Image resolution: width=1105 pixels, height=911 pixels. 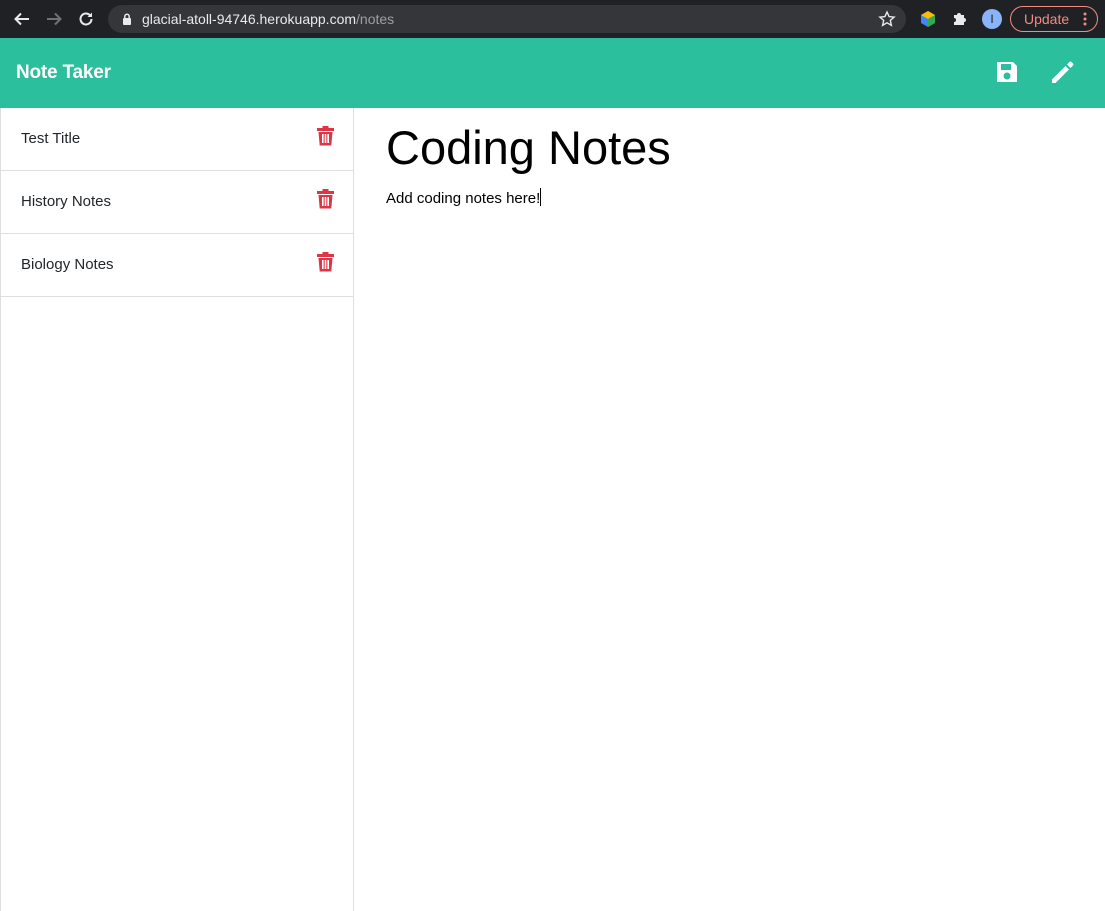 What do you see at coordinates (507, 19) in the screenshot?
I see `address-bar: glacial-atoll-94746.herokuapp.com/notes` at bounding box center [507, 19].